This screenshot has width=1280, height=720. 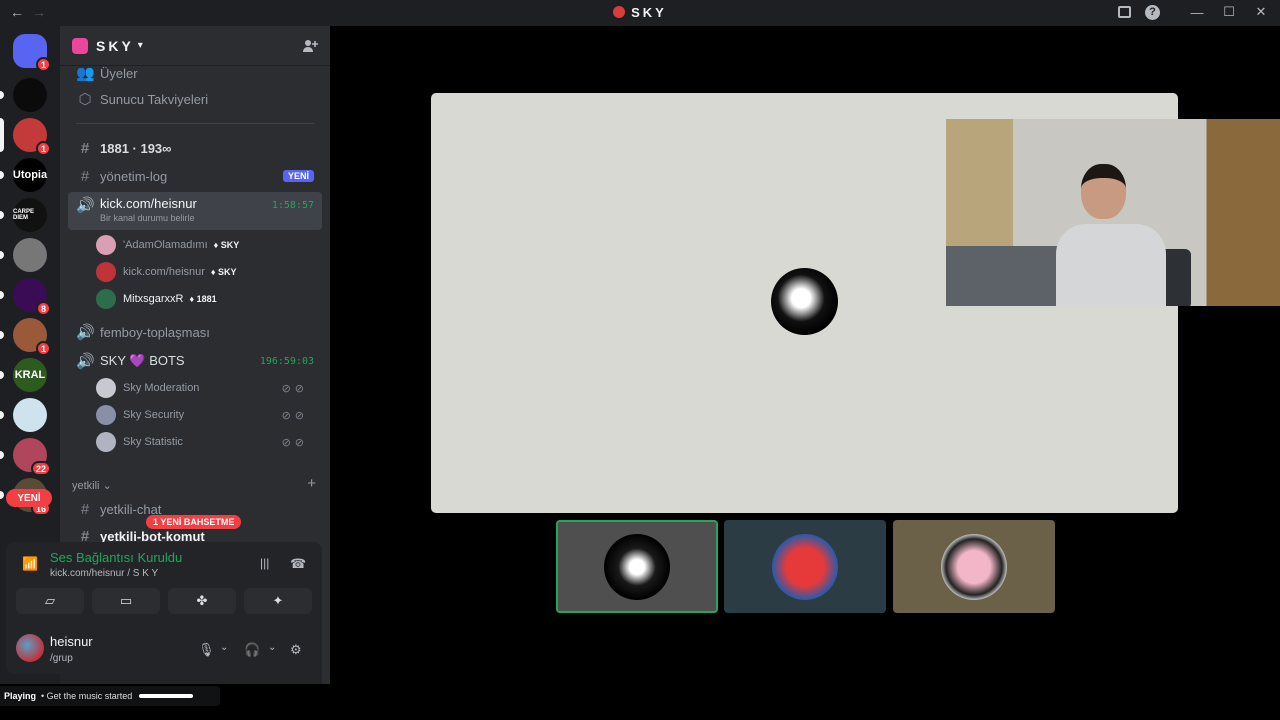 I want to click on server-header: SKY ▾, so click(x=195, y=46).